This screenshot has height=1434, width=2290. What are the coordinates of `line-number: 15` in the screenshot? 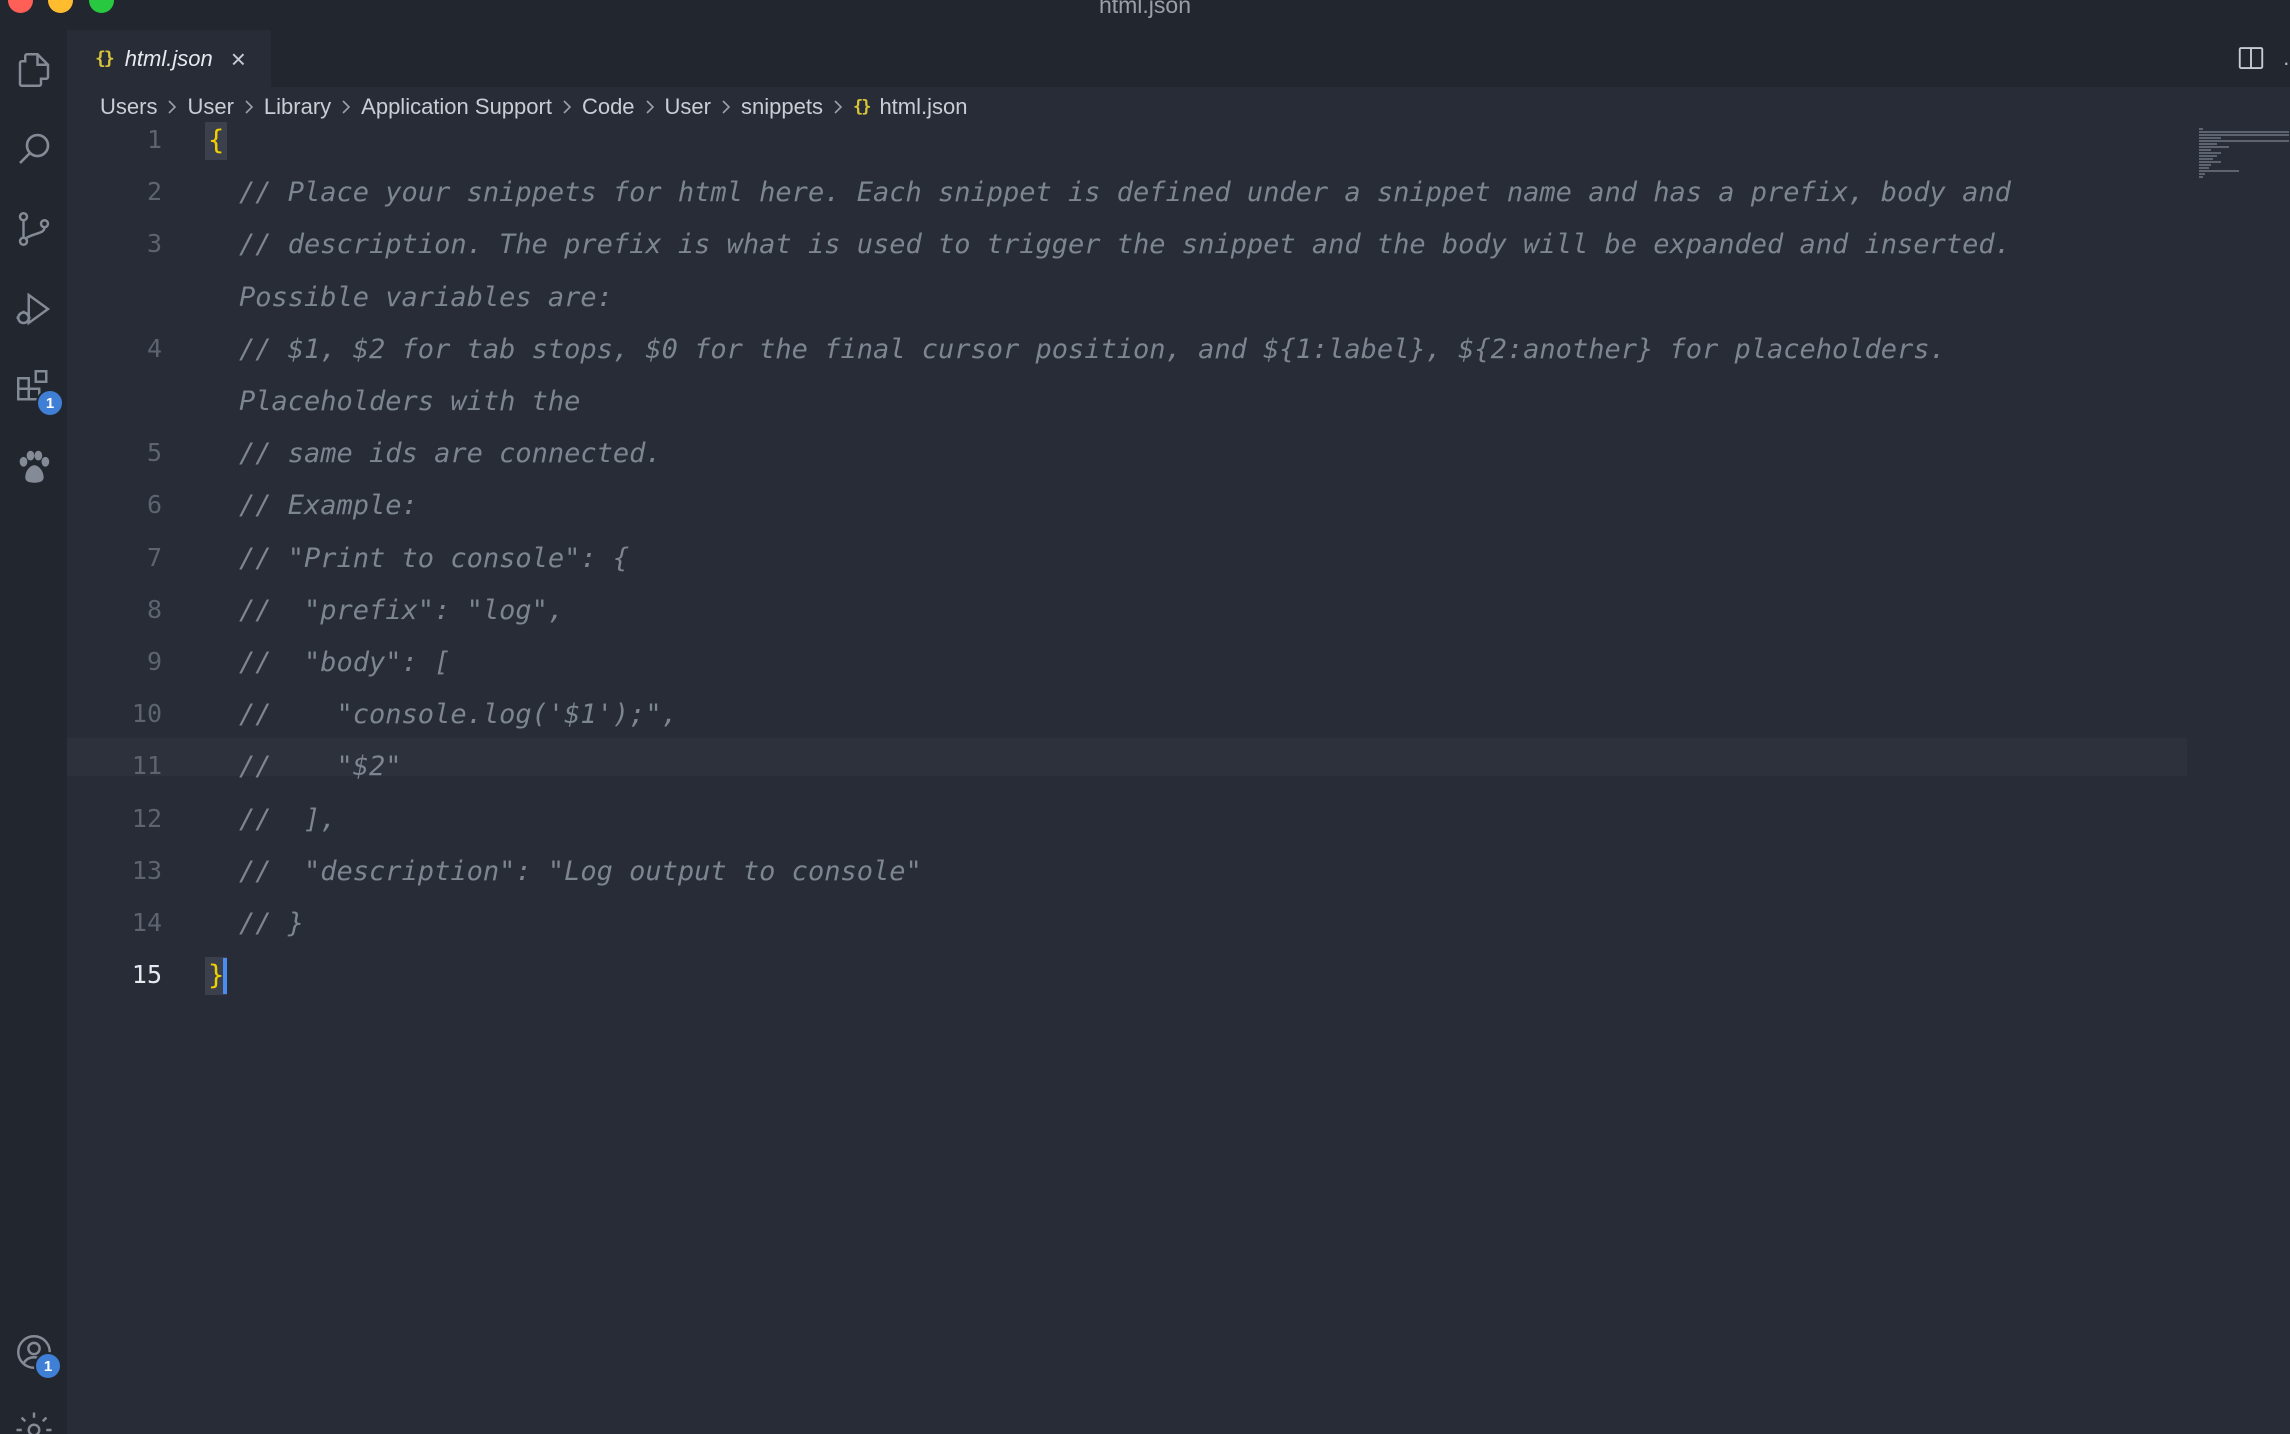 It's located at (146, 975).